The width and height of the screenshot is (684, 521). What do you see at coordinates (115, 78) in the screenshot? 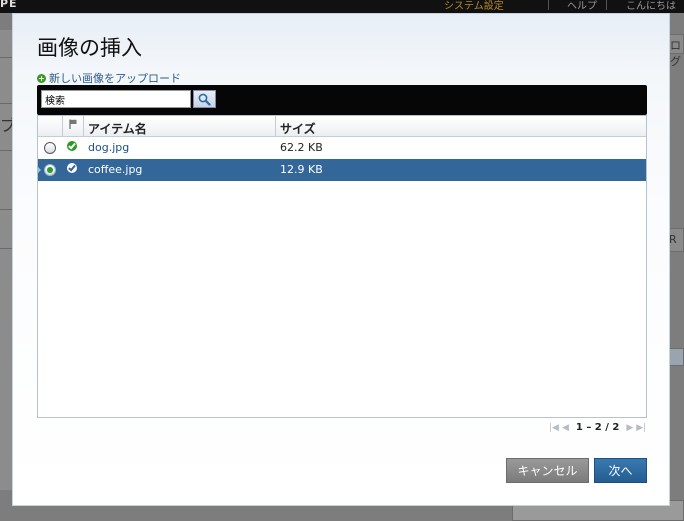
I see `upload-link-label: 新しい画像をアップロード` at bounding box center [115, 78].